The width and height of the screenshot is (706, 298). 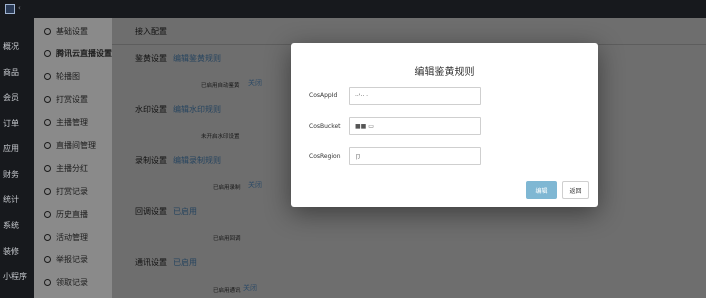 I want to click on submenu-item-rooms: 直播间管理, so click(x=70, y=145).